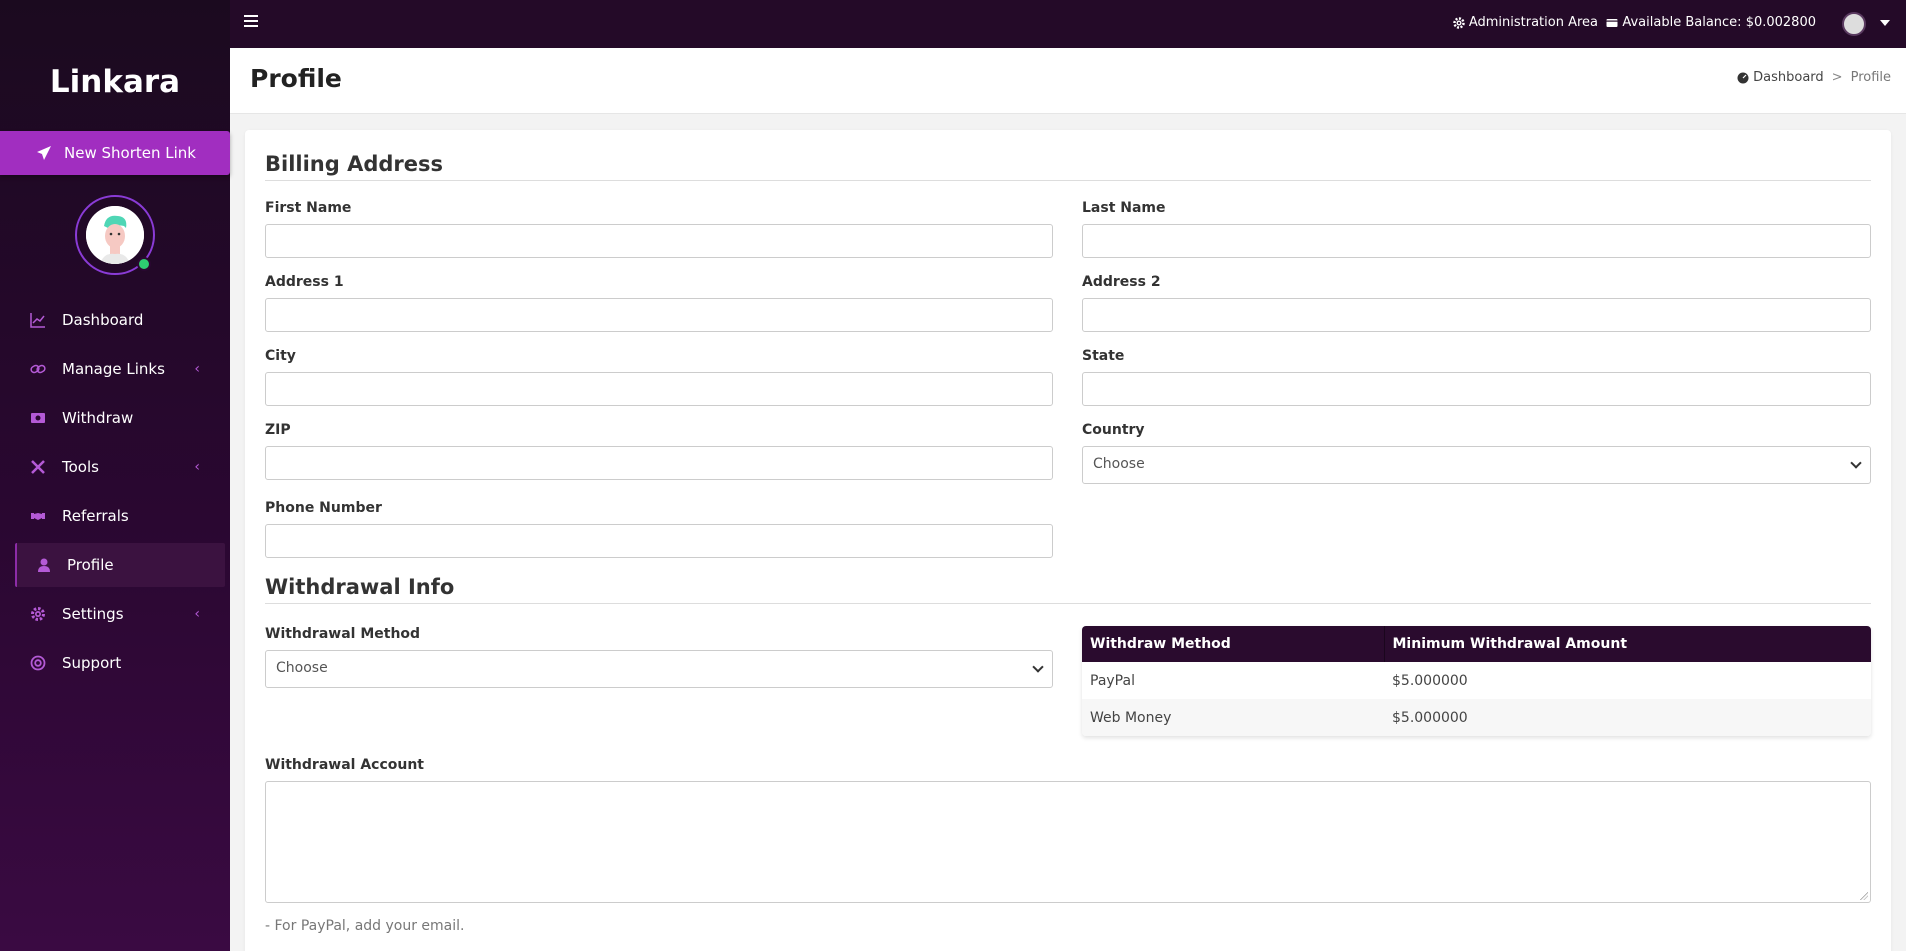 The image size is (1906, 951). I want to click on new-shorten-link-label: New Shorten Link, so click(130, 153).